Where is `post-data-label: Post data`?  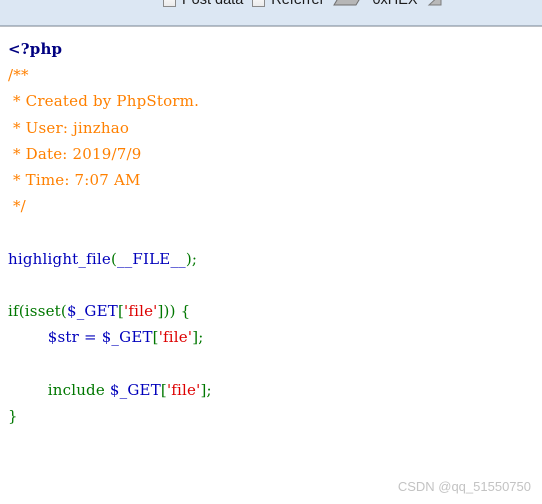 post-data-label: Post data is located at coordinates (212, 3).